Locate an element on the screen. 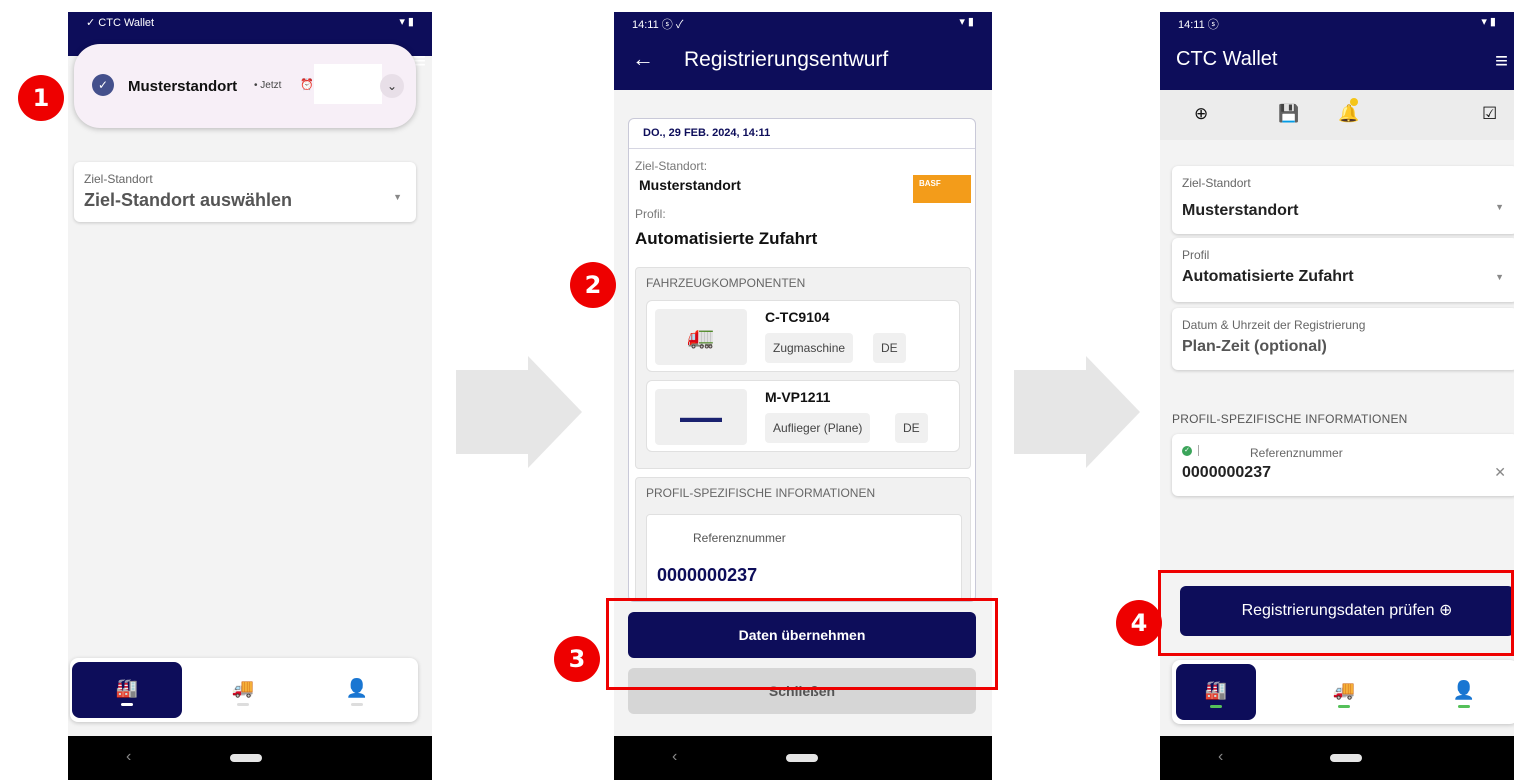 Image resolution: width=1514 pixels, height=780 pixels. vehicle-card: ▬▬▬ M-VP1211 Auflieger (Plane) DE is located at coordinates (803, 416).